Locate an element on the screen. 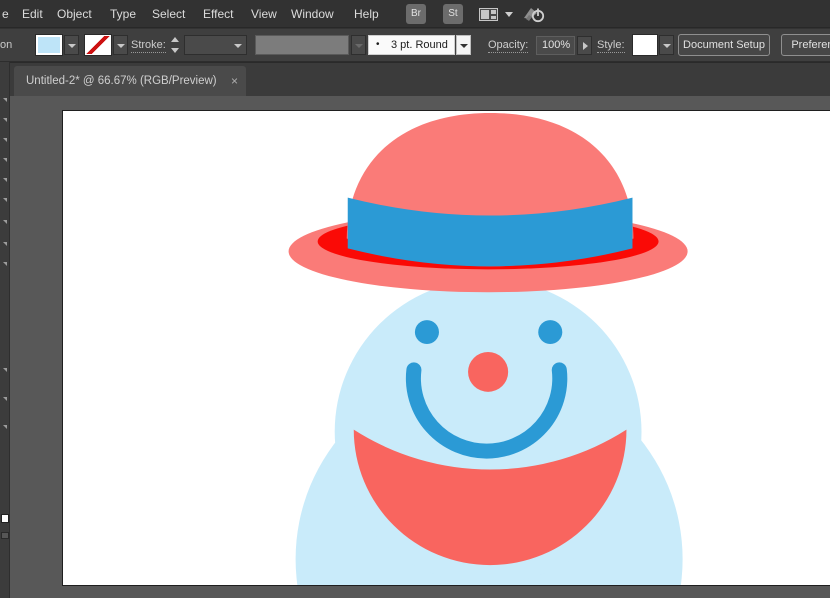 The width and height of the screenshot is (830, 598). tools-panel-edge is located at coordinates (5, 330).